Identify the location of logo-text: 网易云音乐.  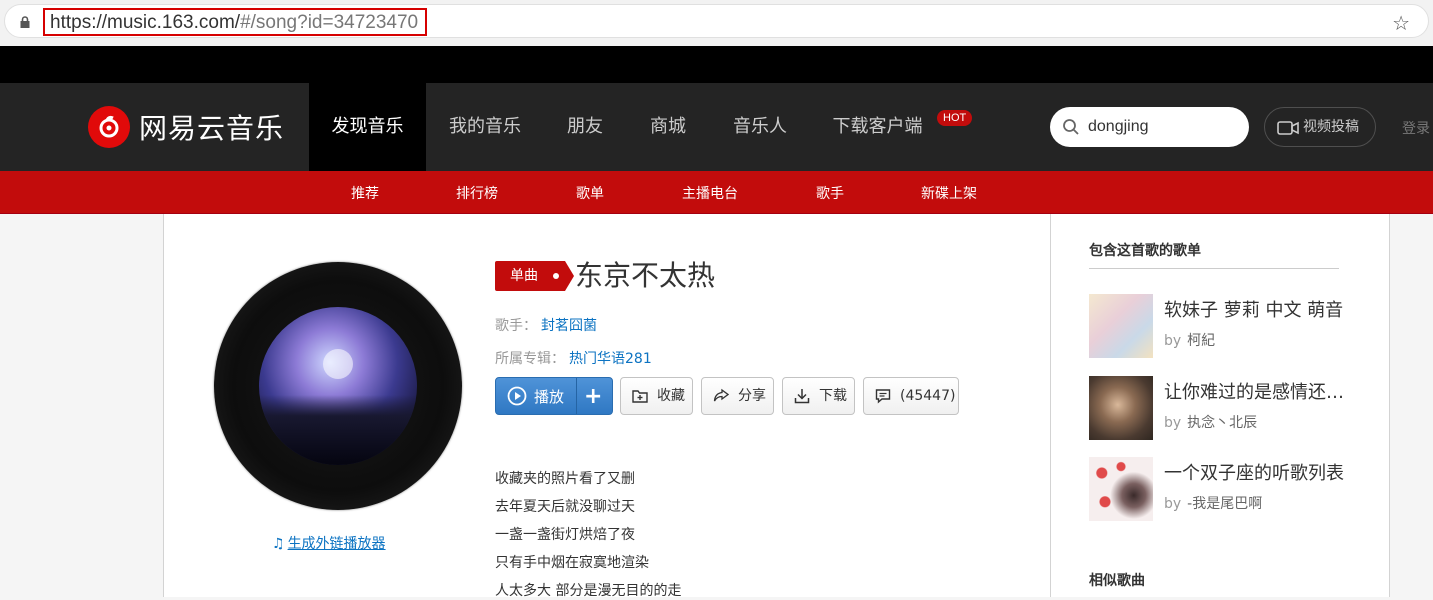
(212, 128).